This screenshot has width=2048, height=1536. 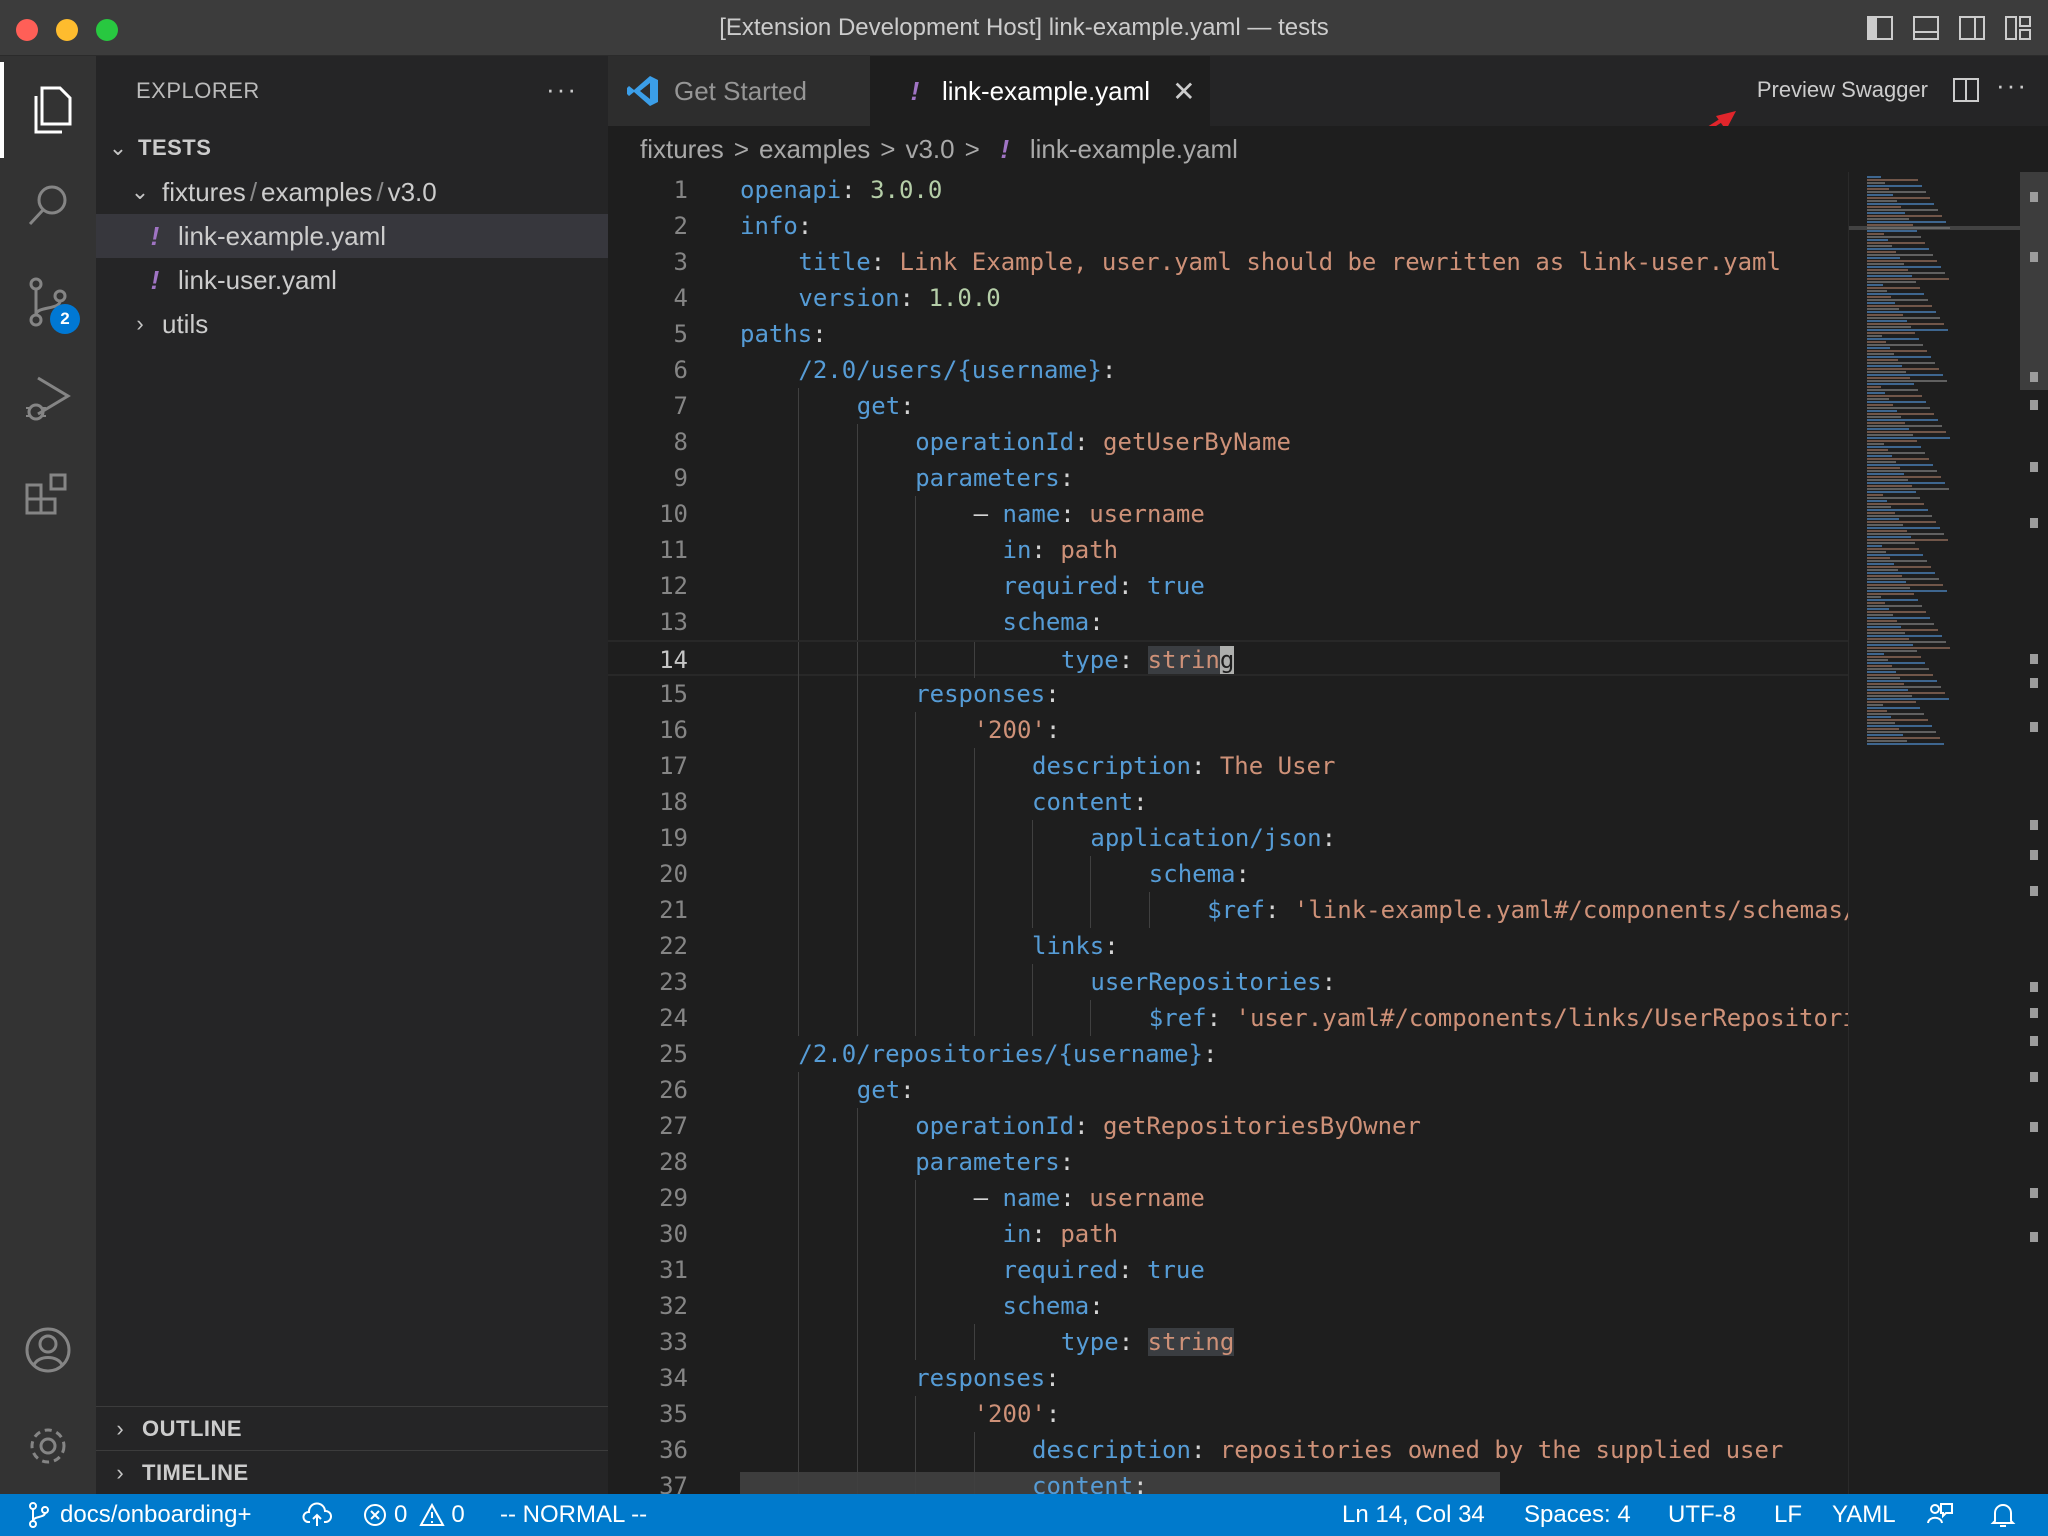 I want to click on tab-link-example-yaml: ! link-example.yaml ✕, so click(x=1040, y=91).